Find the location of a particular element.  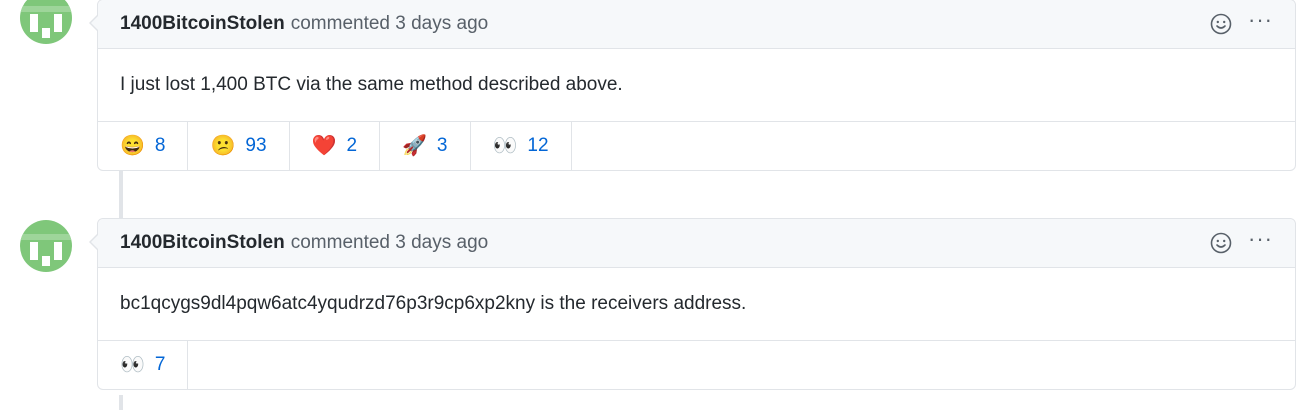

reaction-button: 👀 7 is located at coordinates (143, 365).